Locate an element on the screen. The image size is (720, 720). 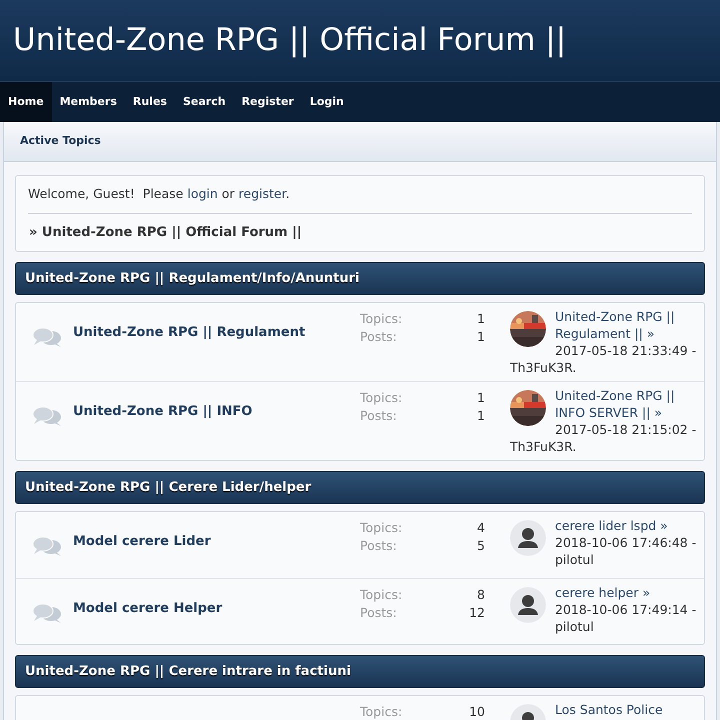
welcome-message: Welcome, Guest! Please login or register. is located at coordinates (360, 195).